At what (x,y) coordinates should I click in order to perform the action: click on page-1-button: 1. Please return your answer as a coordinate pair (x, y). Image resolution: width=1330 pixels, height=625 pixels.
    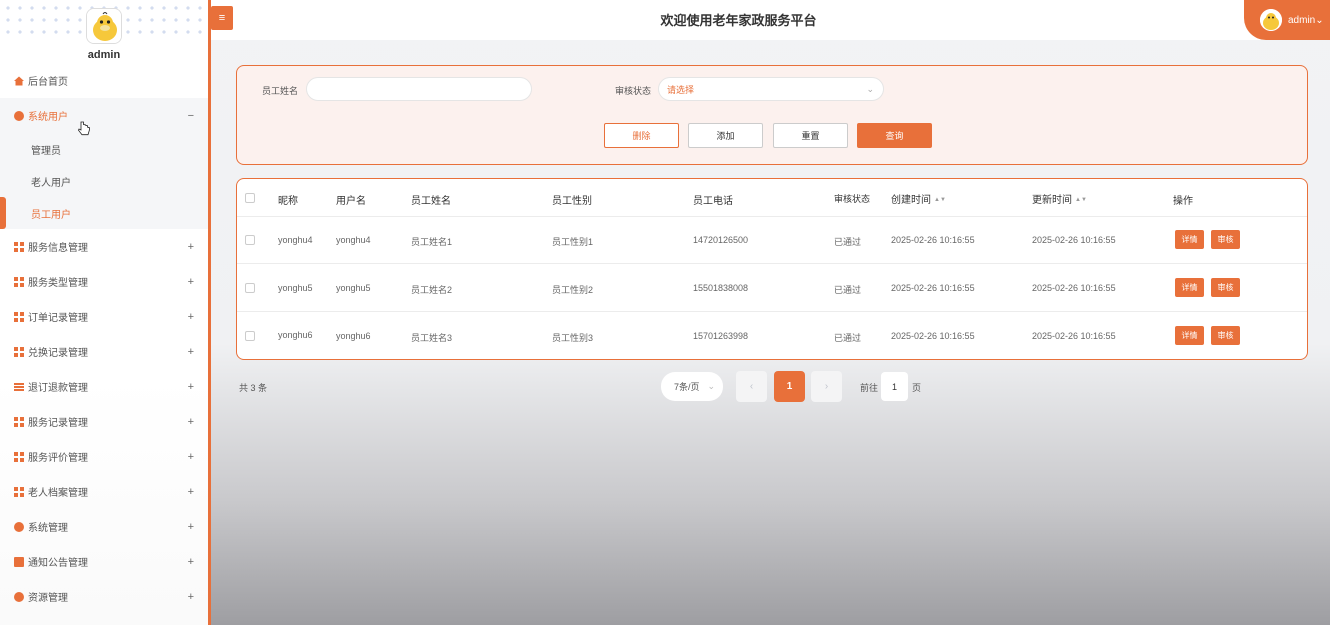
    Looking at the image, I should click on (789, 386).